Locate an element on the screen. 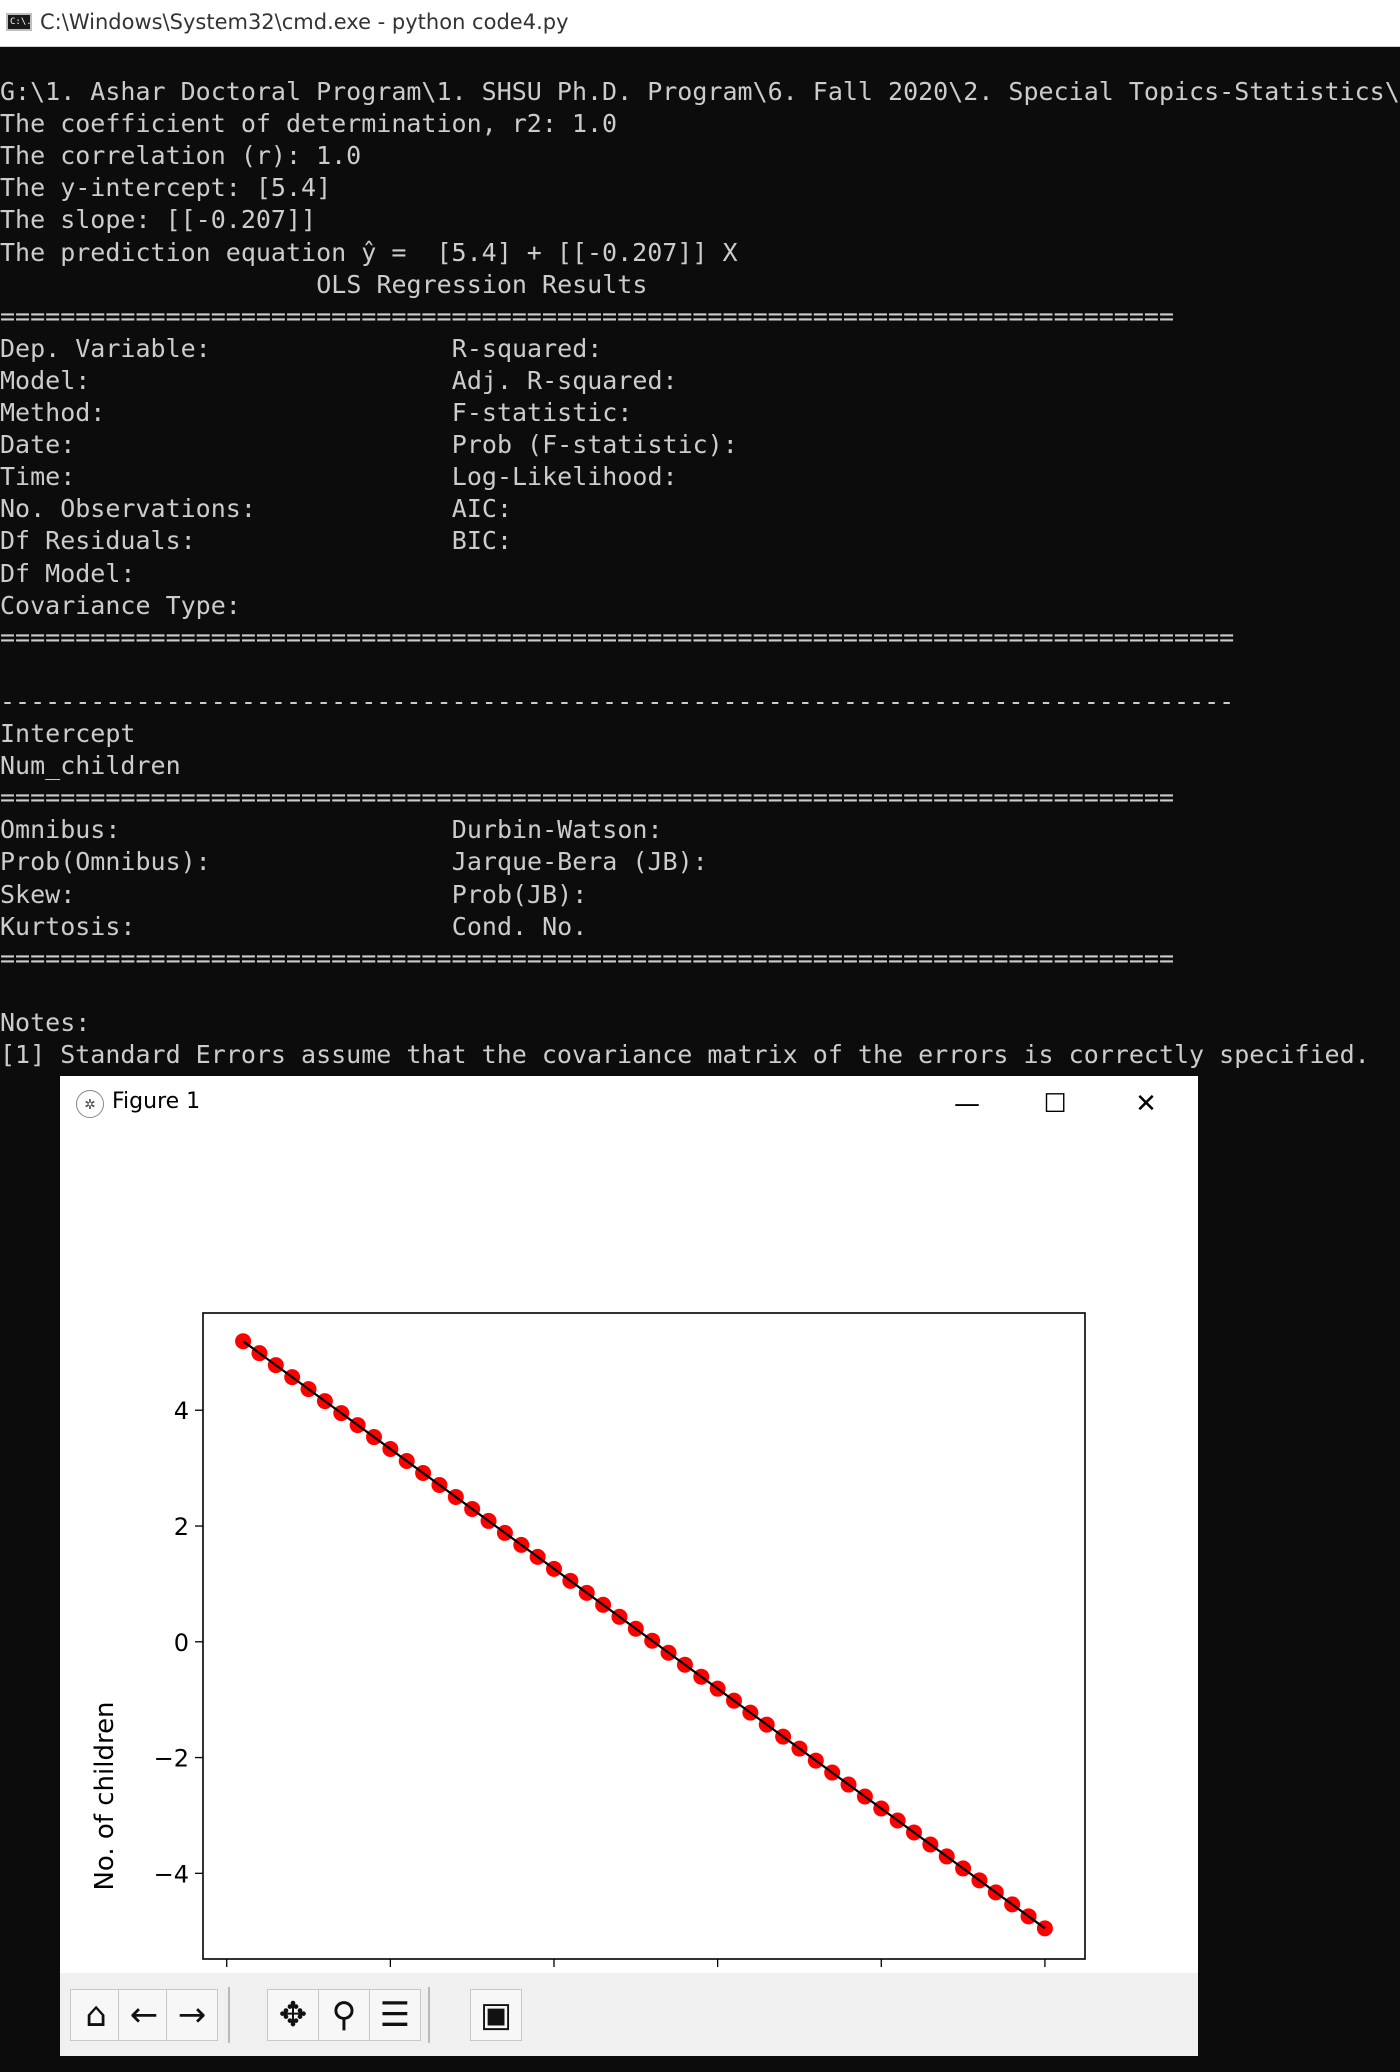 The image size is (1400, 2072). configure-subplots-icon: ☰ is located at coordinates (395, 2015).